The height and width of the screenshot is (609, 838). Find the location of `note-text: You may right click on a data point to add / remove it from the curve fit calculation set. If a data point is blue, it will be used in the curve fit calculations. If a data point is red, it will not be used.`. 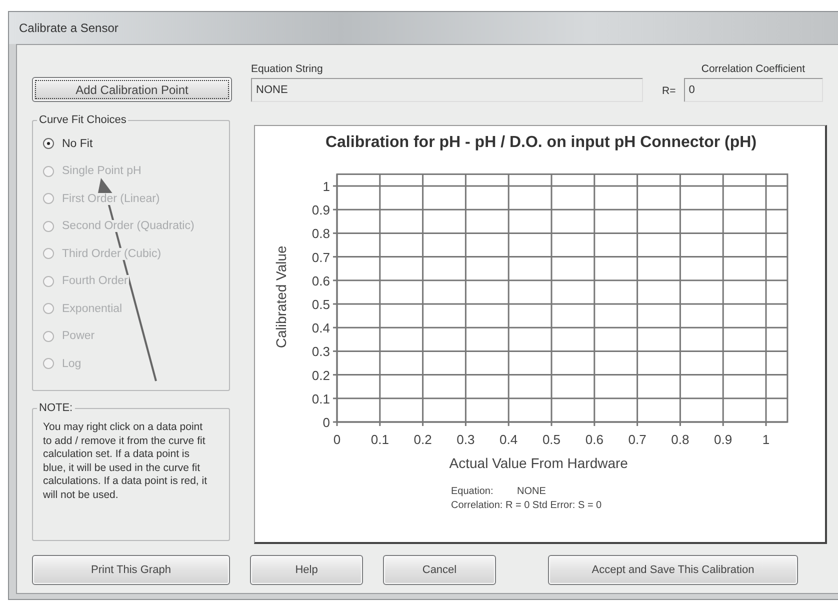

note-text: You may right click on a data point to add / remove it from the curve fit calculation set. If a data point is blue, it will be used in the curve fit calculations. If a data point is red, it will not be used. is located at coordinates (125, 461).